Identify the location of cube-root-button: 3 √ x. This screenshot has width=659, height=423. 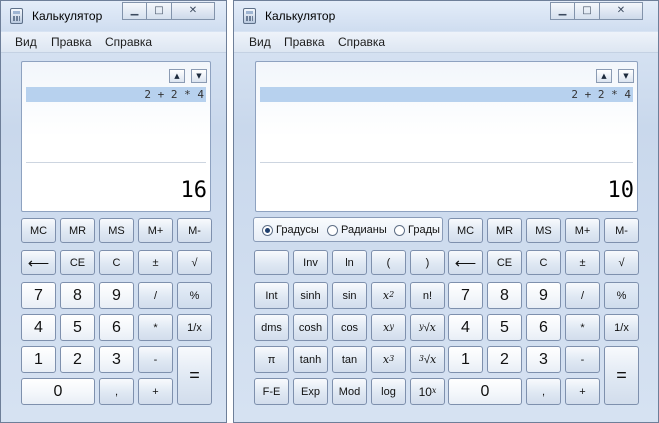
(427, 359).